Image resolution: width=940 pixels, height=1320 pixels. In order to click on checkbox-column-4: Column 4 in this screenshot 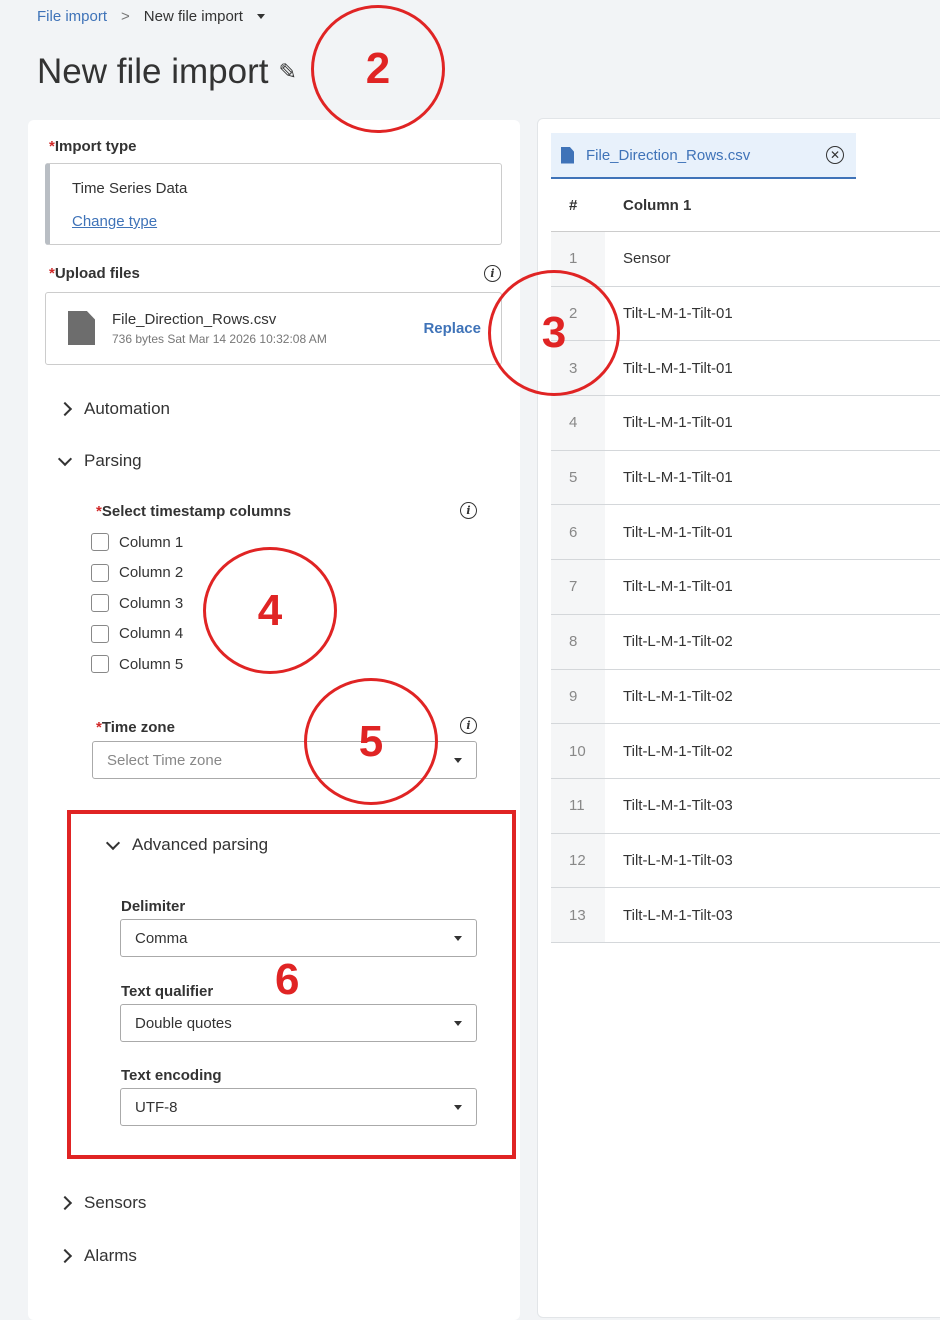, I will do `click(137, 633)`.